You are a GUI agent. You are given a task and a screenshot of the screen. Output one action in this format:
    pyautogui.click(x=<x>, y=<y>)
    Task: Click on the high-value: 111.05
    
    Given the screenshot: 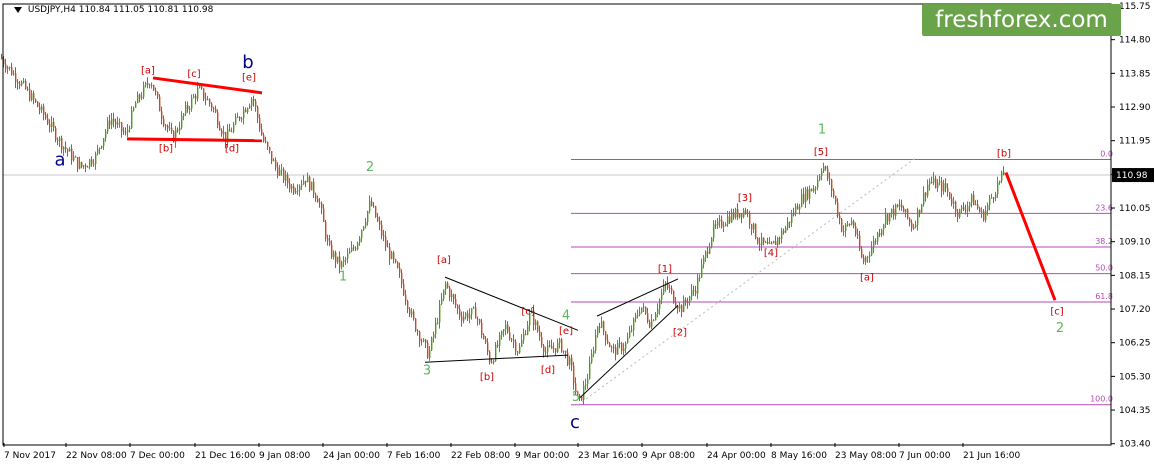 What is the action you would take?
    pyautogui.click(x=129, y=10)
    